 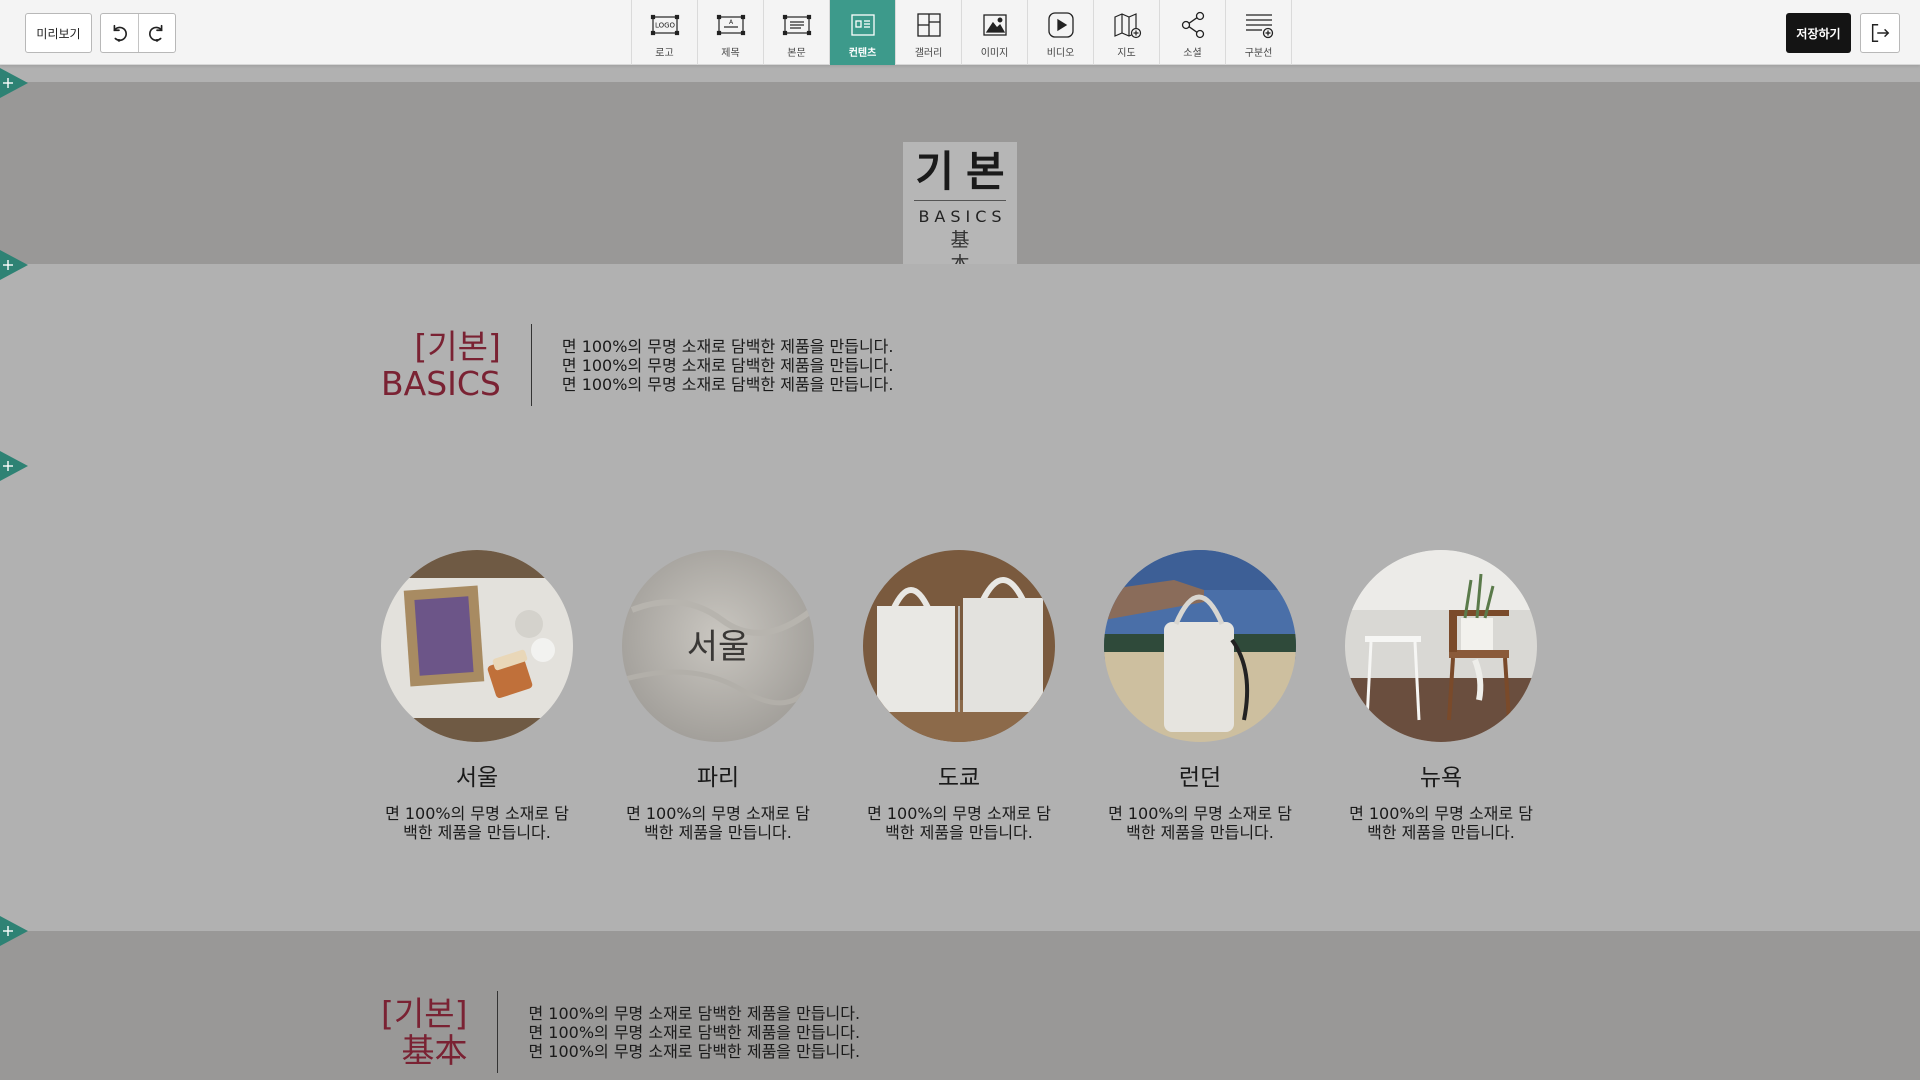 I want to click on tool-video: 비디오, so click(x=1061, y=32).